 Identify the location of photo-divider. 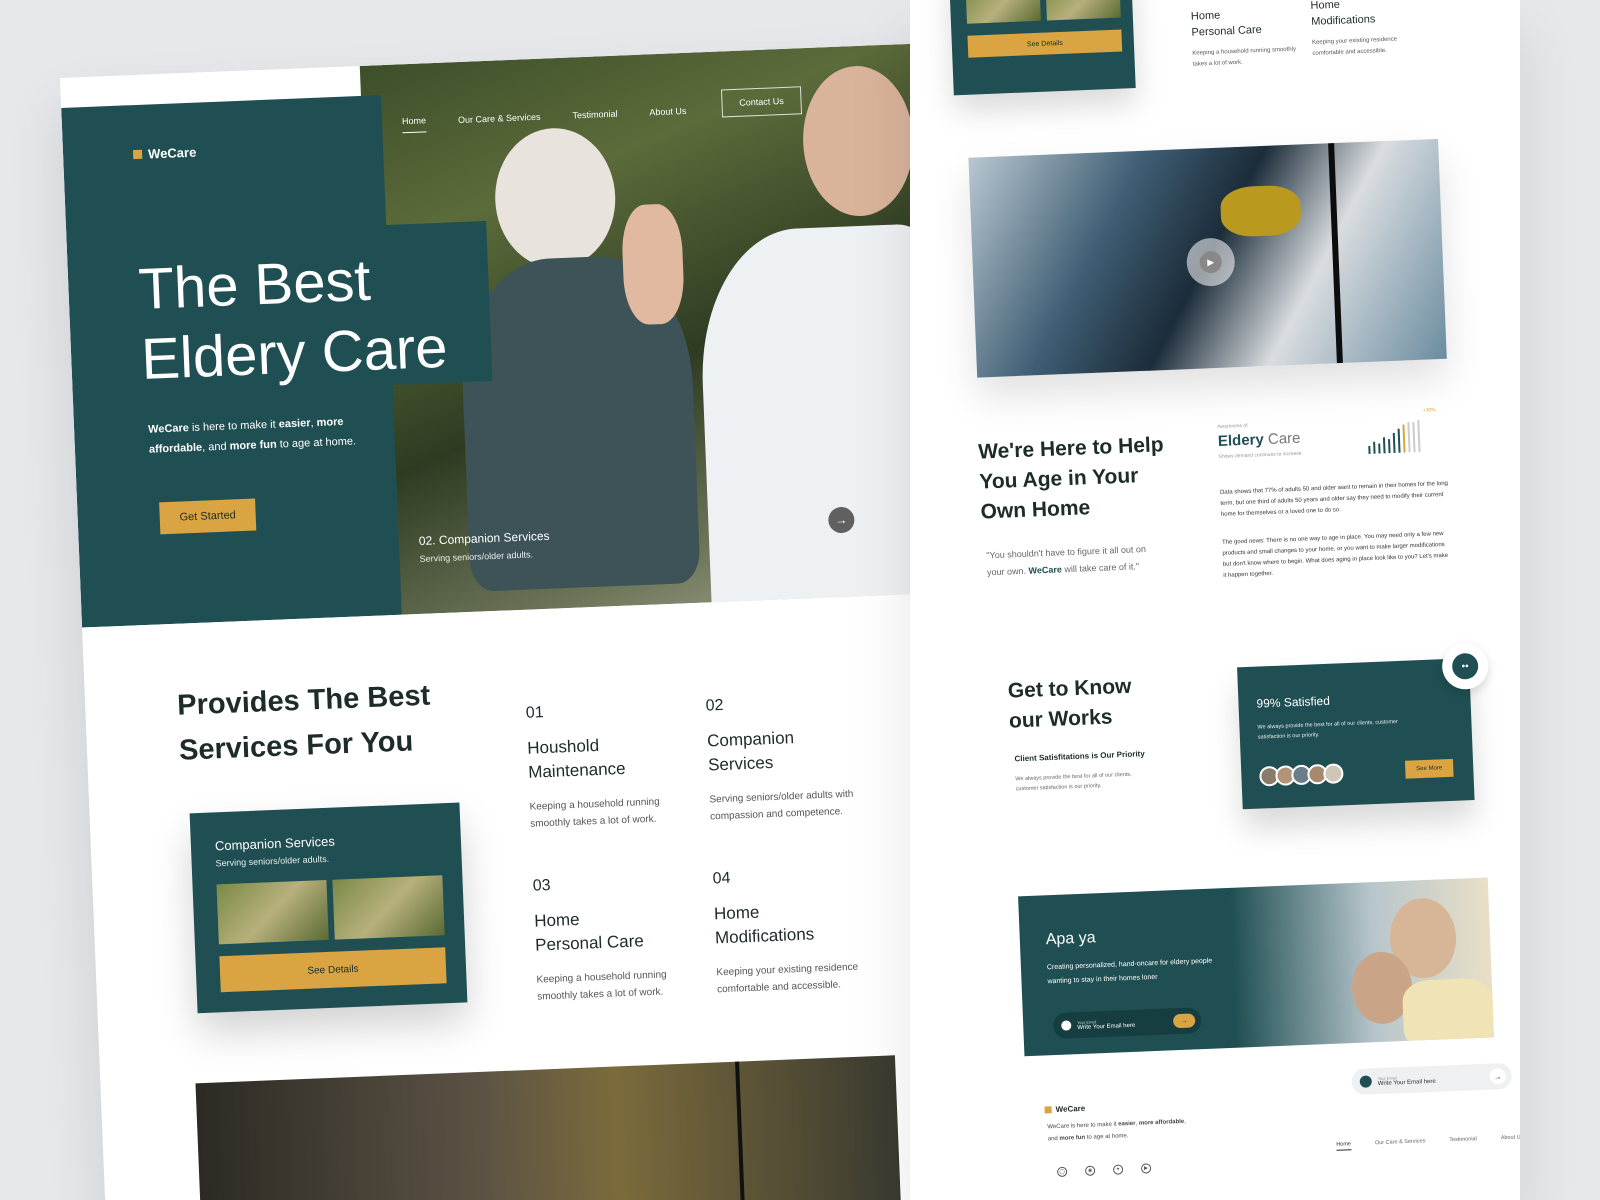
(740, 1130).